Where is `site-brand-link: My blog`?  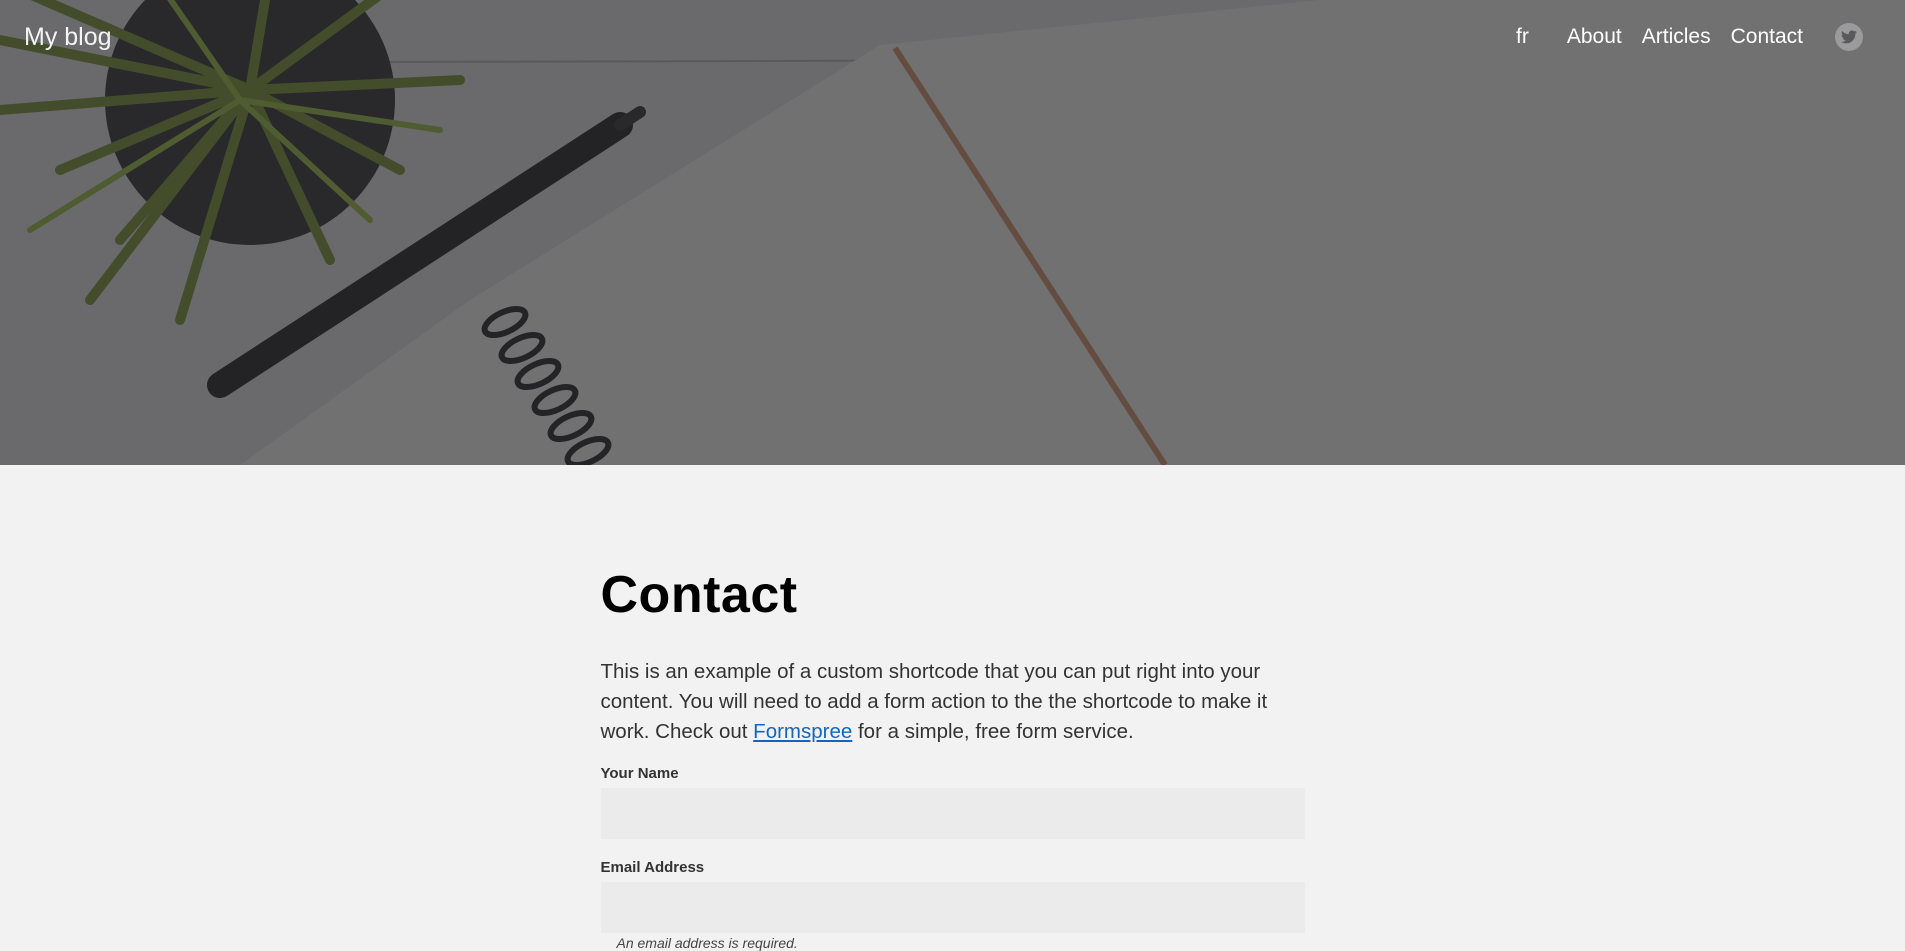
site-brand-link: My blog is located at coordinates (68, 37).